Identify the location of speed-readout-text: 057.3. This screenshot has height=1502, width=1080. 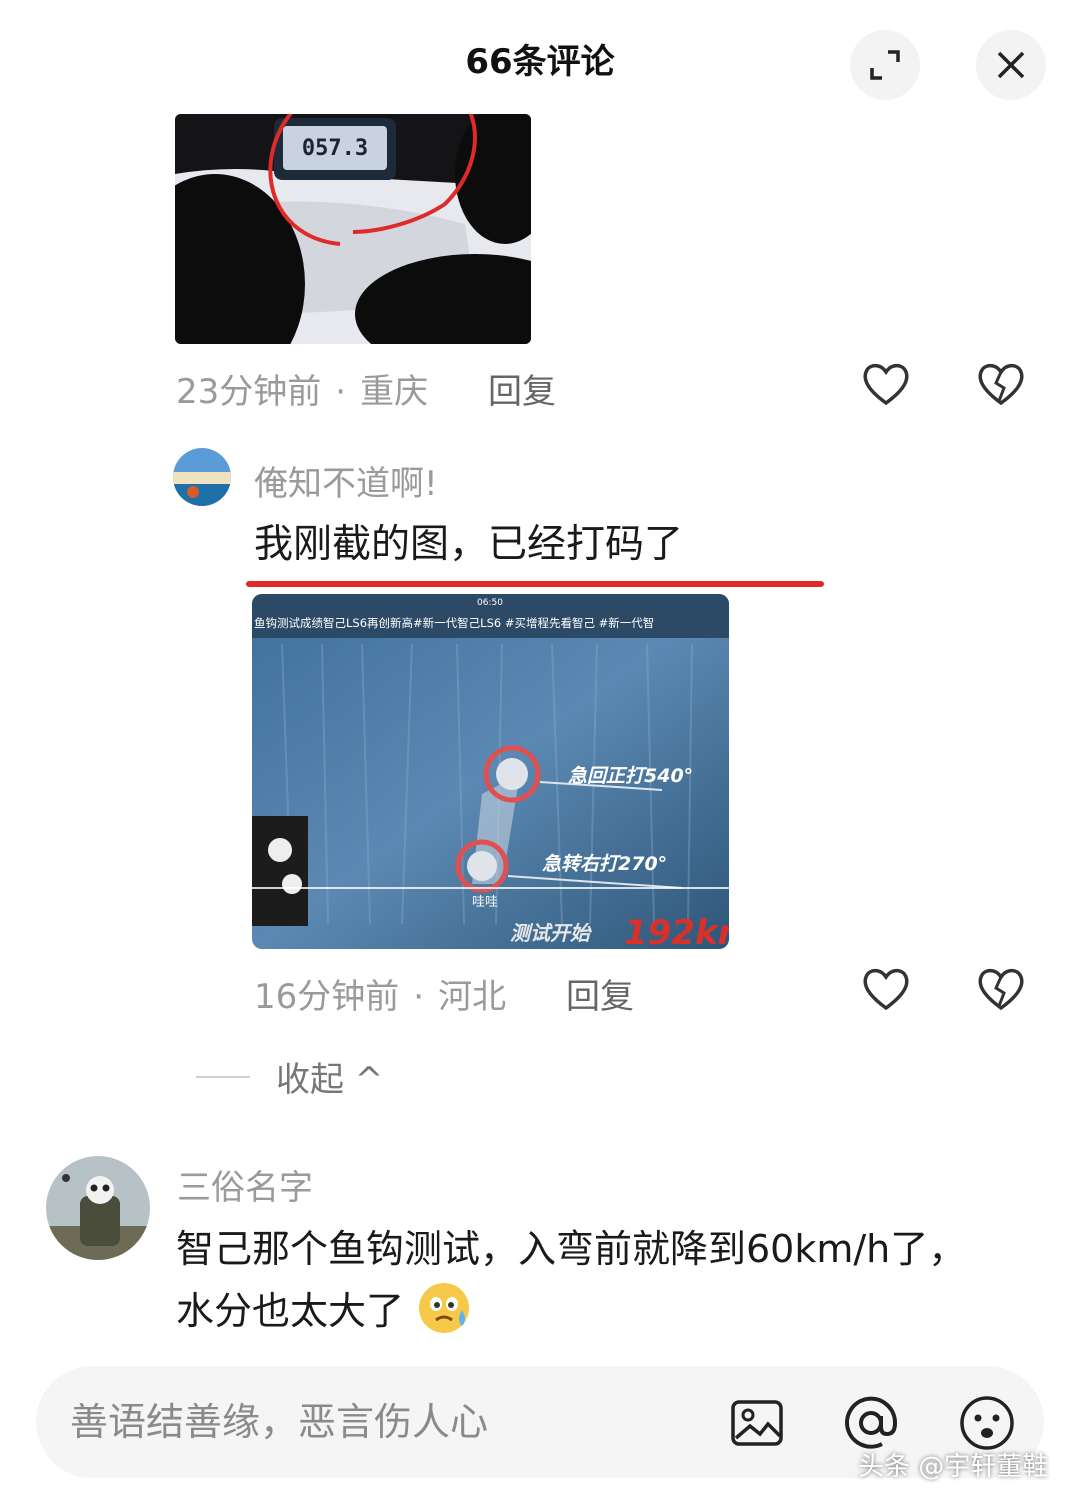
(335, 148).